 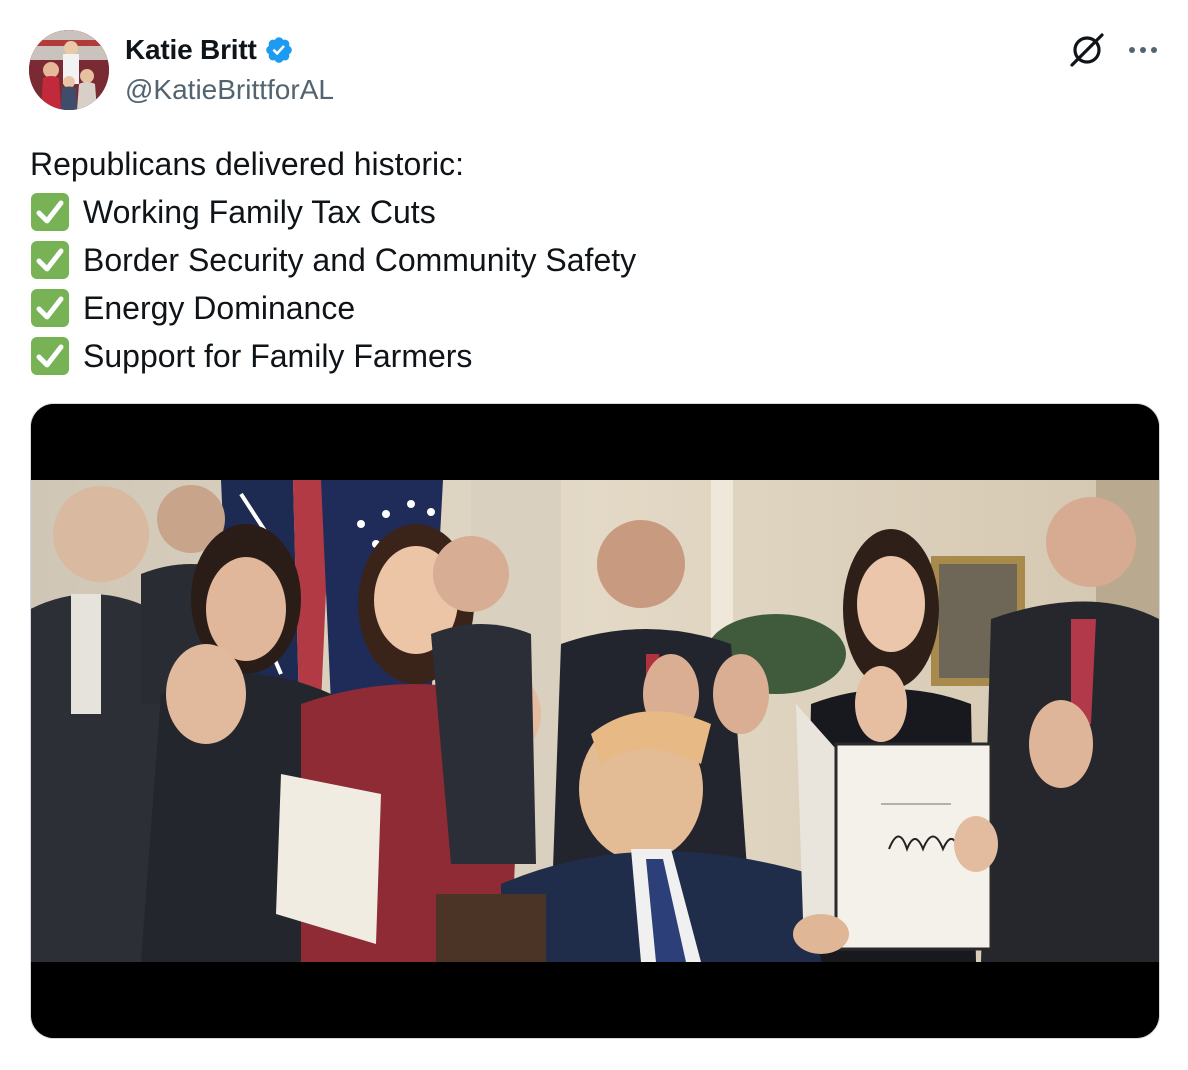 I want to click on tweet-list-item-text: Energy Dominance, so click(x=219, y=308).